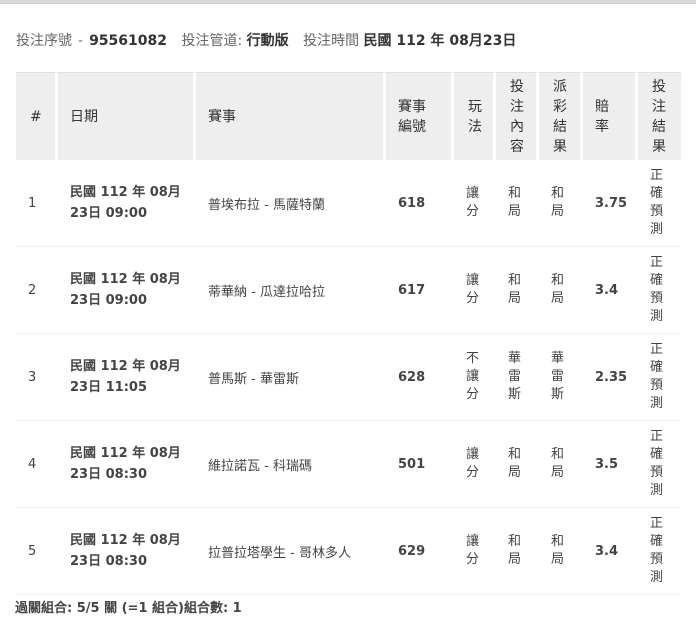 The height and width of the screenshot is (620, 696). What do you see at coordinates (420, 551) in the screenshot?
I see `row-event-no: 629` at bounding box center [420, 551].